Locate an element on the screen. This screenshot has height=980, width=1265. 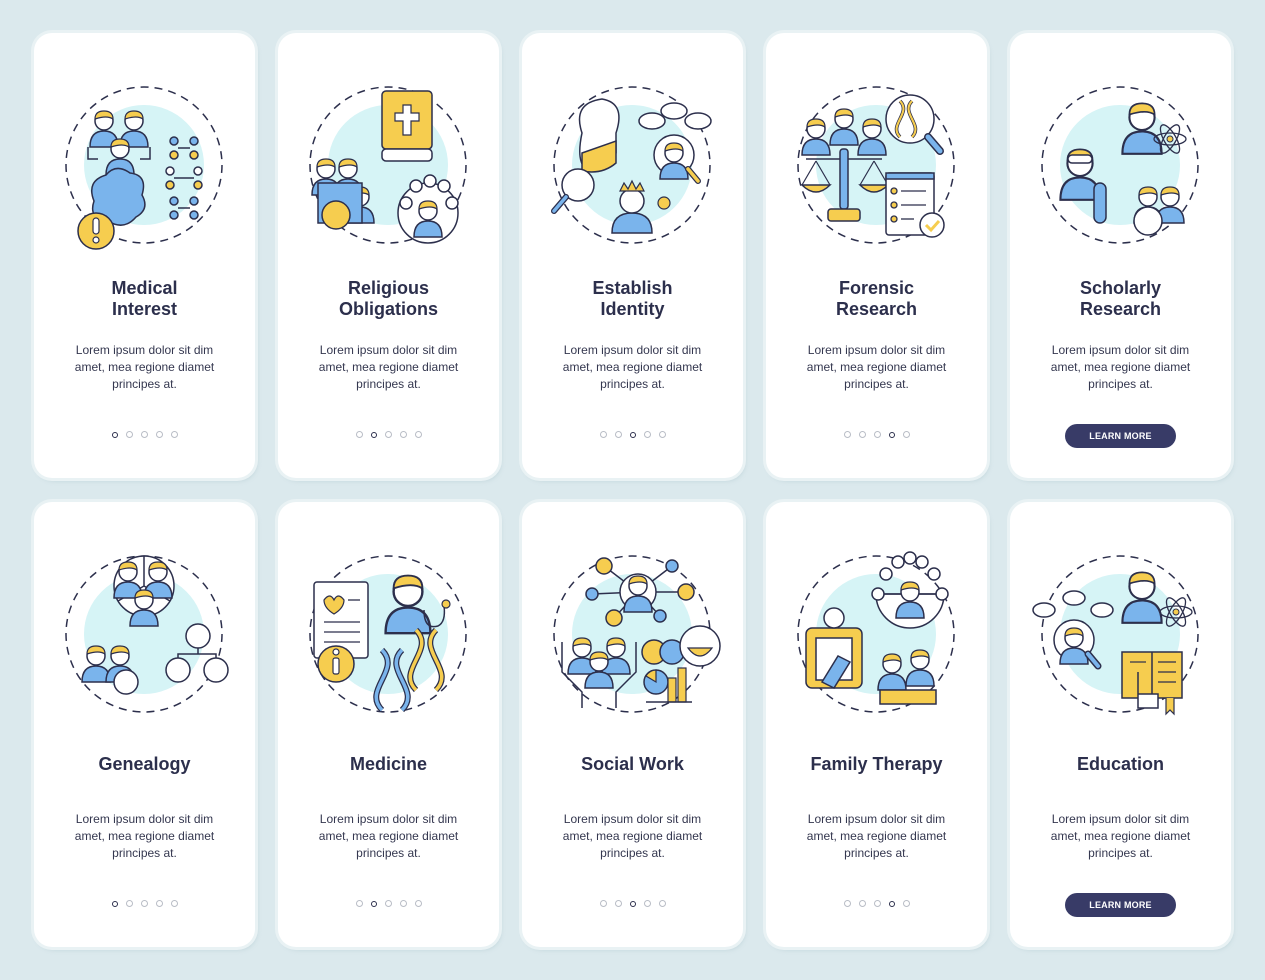
genealogy-icon is located at coordinates (144, 634).